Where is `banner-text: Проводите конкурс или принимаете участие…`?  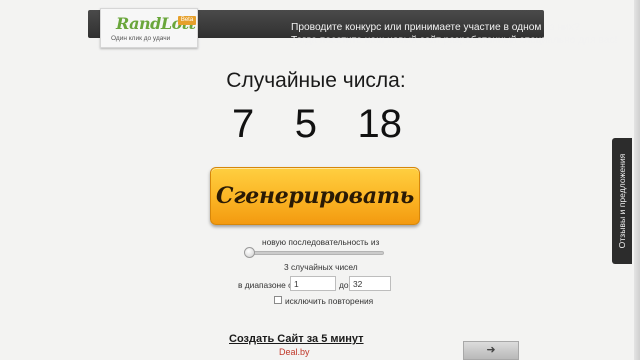 banner-text: Проводите конкурс или принимаете участие… is located at coordinates (454, 34).